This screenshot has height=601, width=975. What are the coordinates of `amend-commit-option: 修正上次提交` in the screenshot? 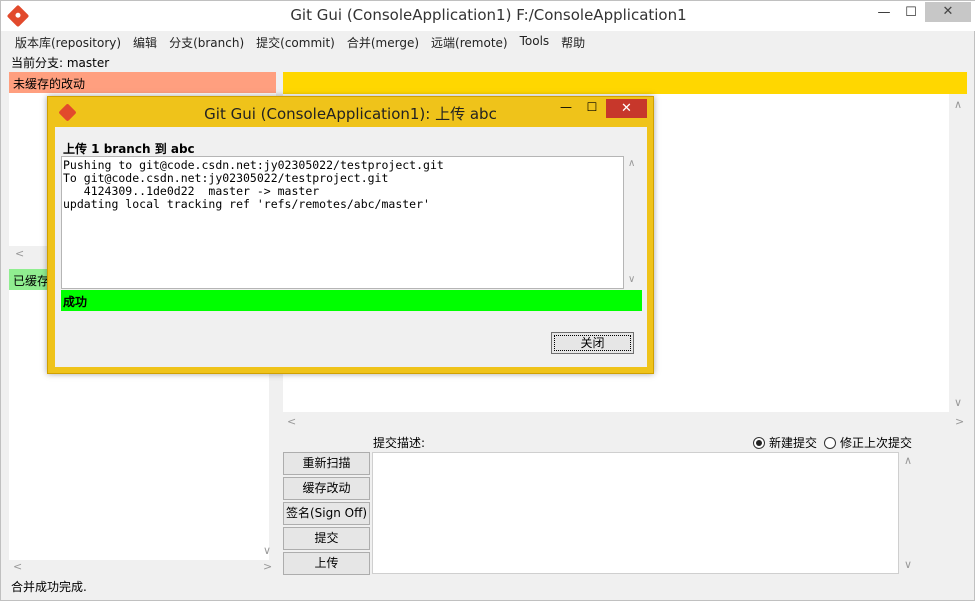 It's located at (868, 442).